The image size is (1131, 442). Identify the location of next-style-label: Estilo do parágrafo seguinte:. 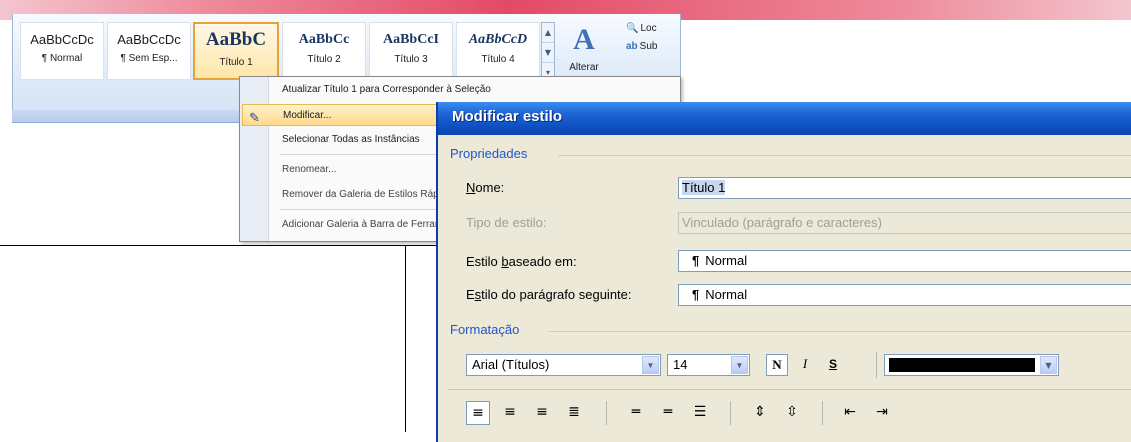
(549, 294).